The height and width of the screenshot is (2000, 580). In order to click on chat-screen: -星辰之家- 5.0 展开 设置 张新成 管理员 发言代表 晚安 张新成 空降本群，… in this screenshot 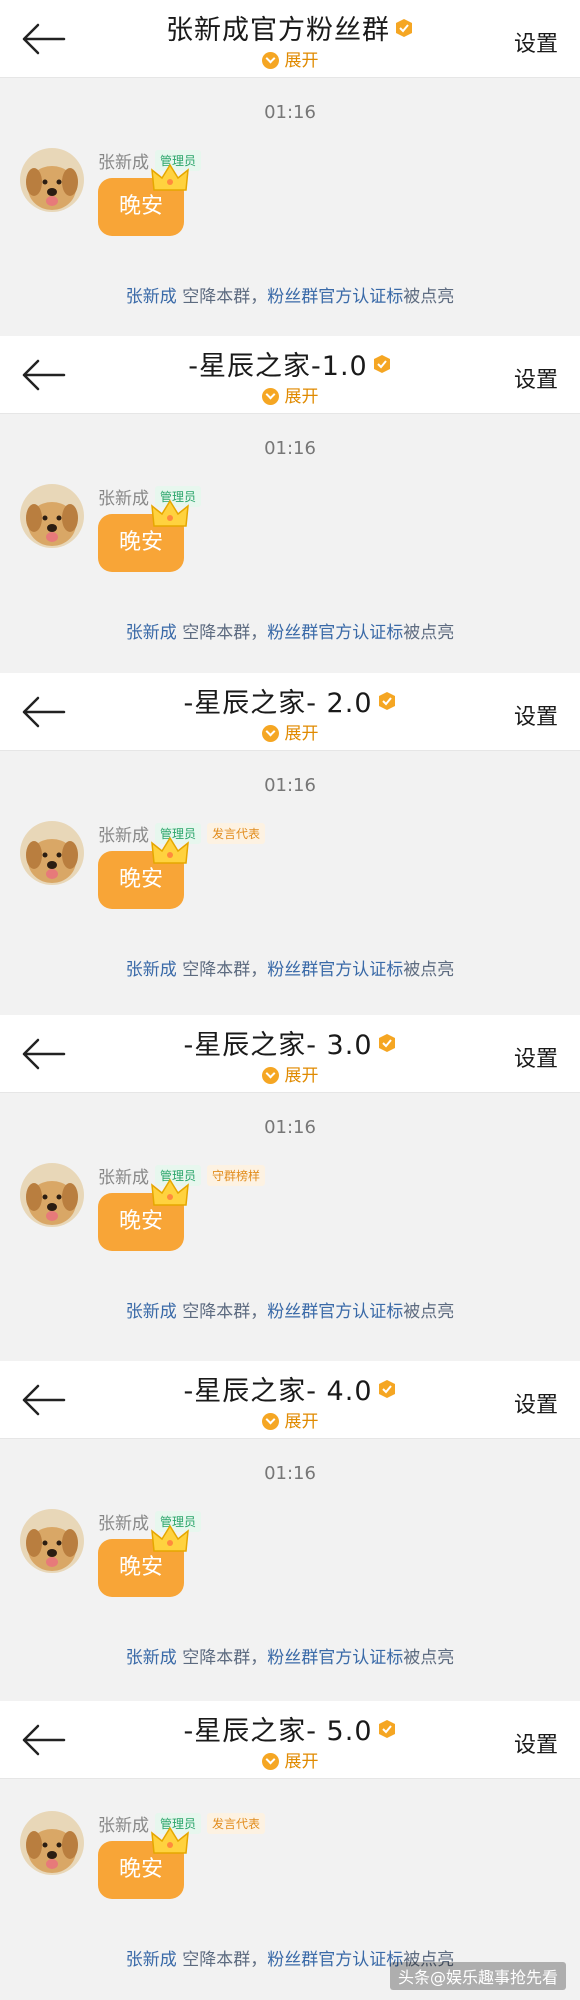, I will do `click(290, 1850)`.